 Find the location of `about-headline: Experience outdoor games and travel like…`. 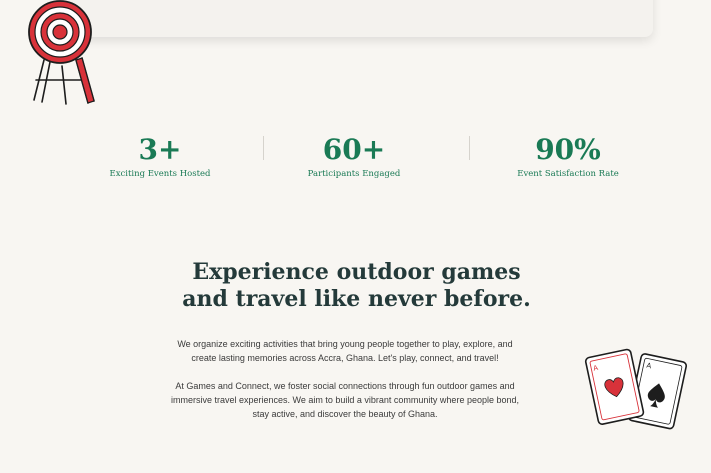

about-headline: Experience outdoor games and travel like… is located at coordinates (356, 286).